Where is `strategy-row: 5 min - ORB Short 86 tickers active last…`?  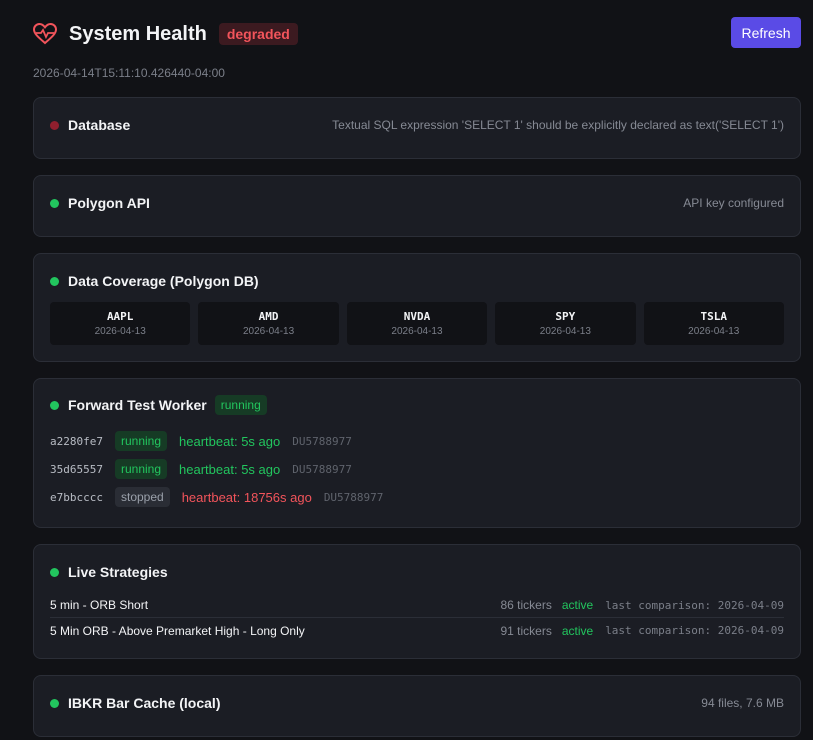
strategy-row: 5 min - ORB Short 86 tickers active last… is located at coordinates (417, 605).